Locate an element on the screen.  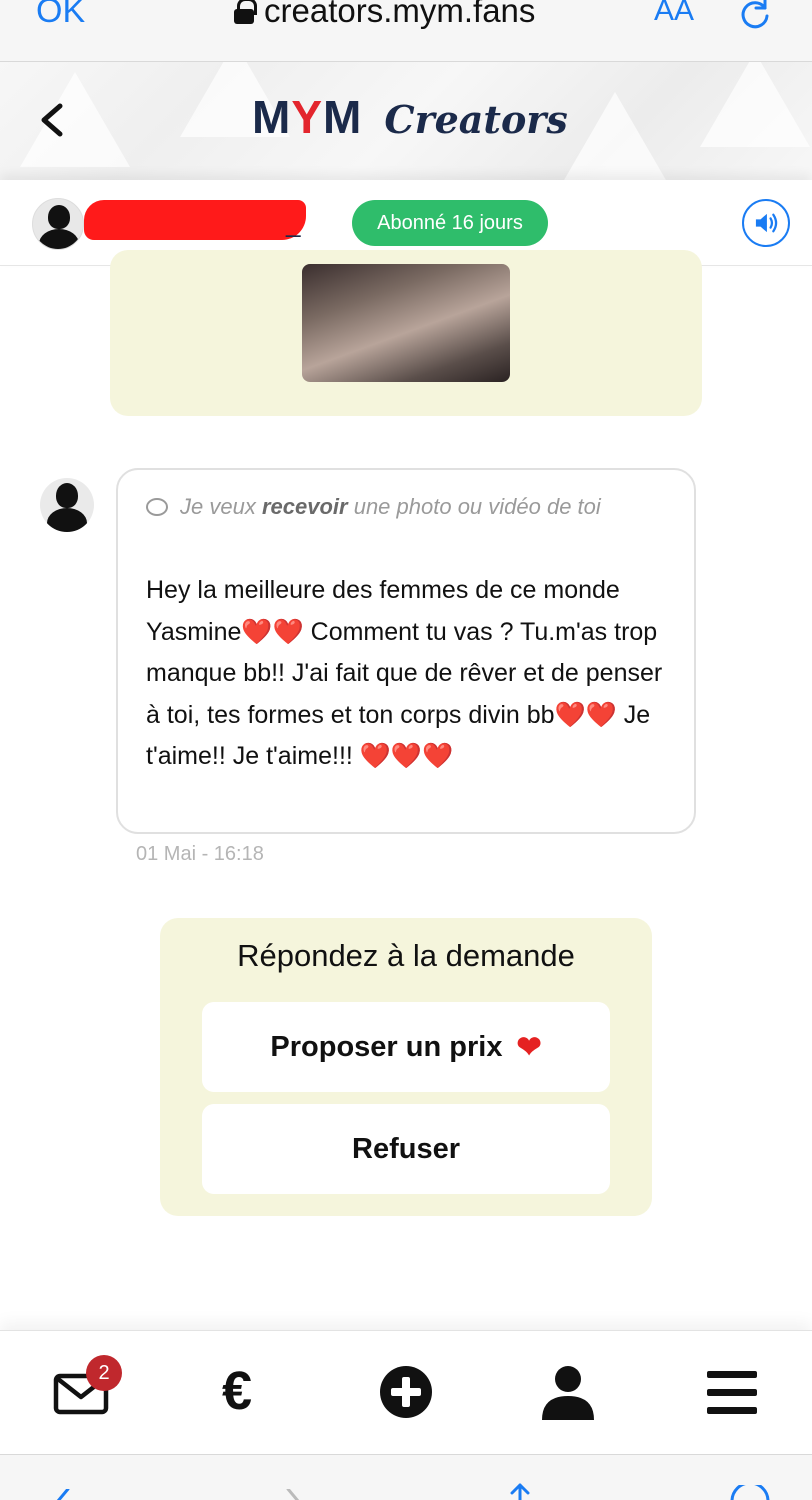
compass-icon is located at coordinates (750, 1492).